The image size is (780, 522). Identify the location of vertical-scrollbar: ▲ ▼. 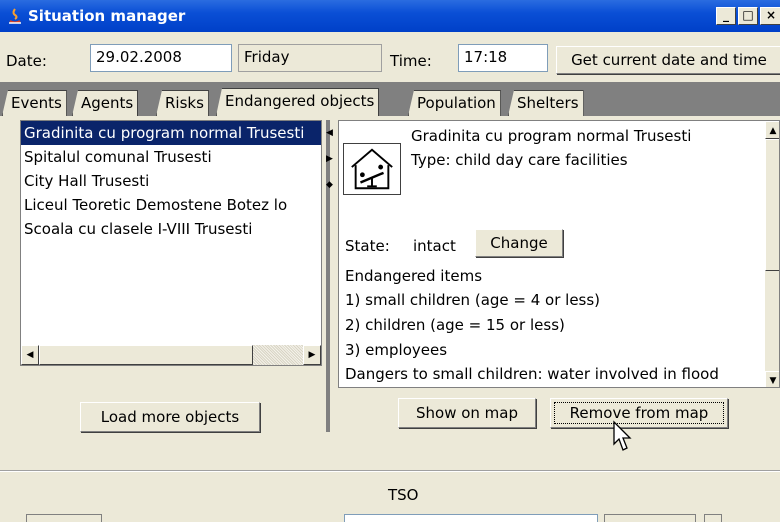
(772, 254).